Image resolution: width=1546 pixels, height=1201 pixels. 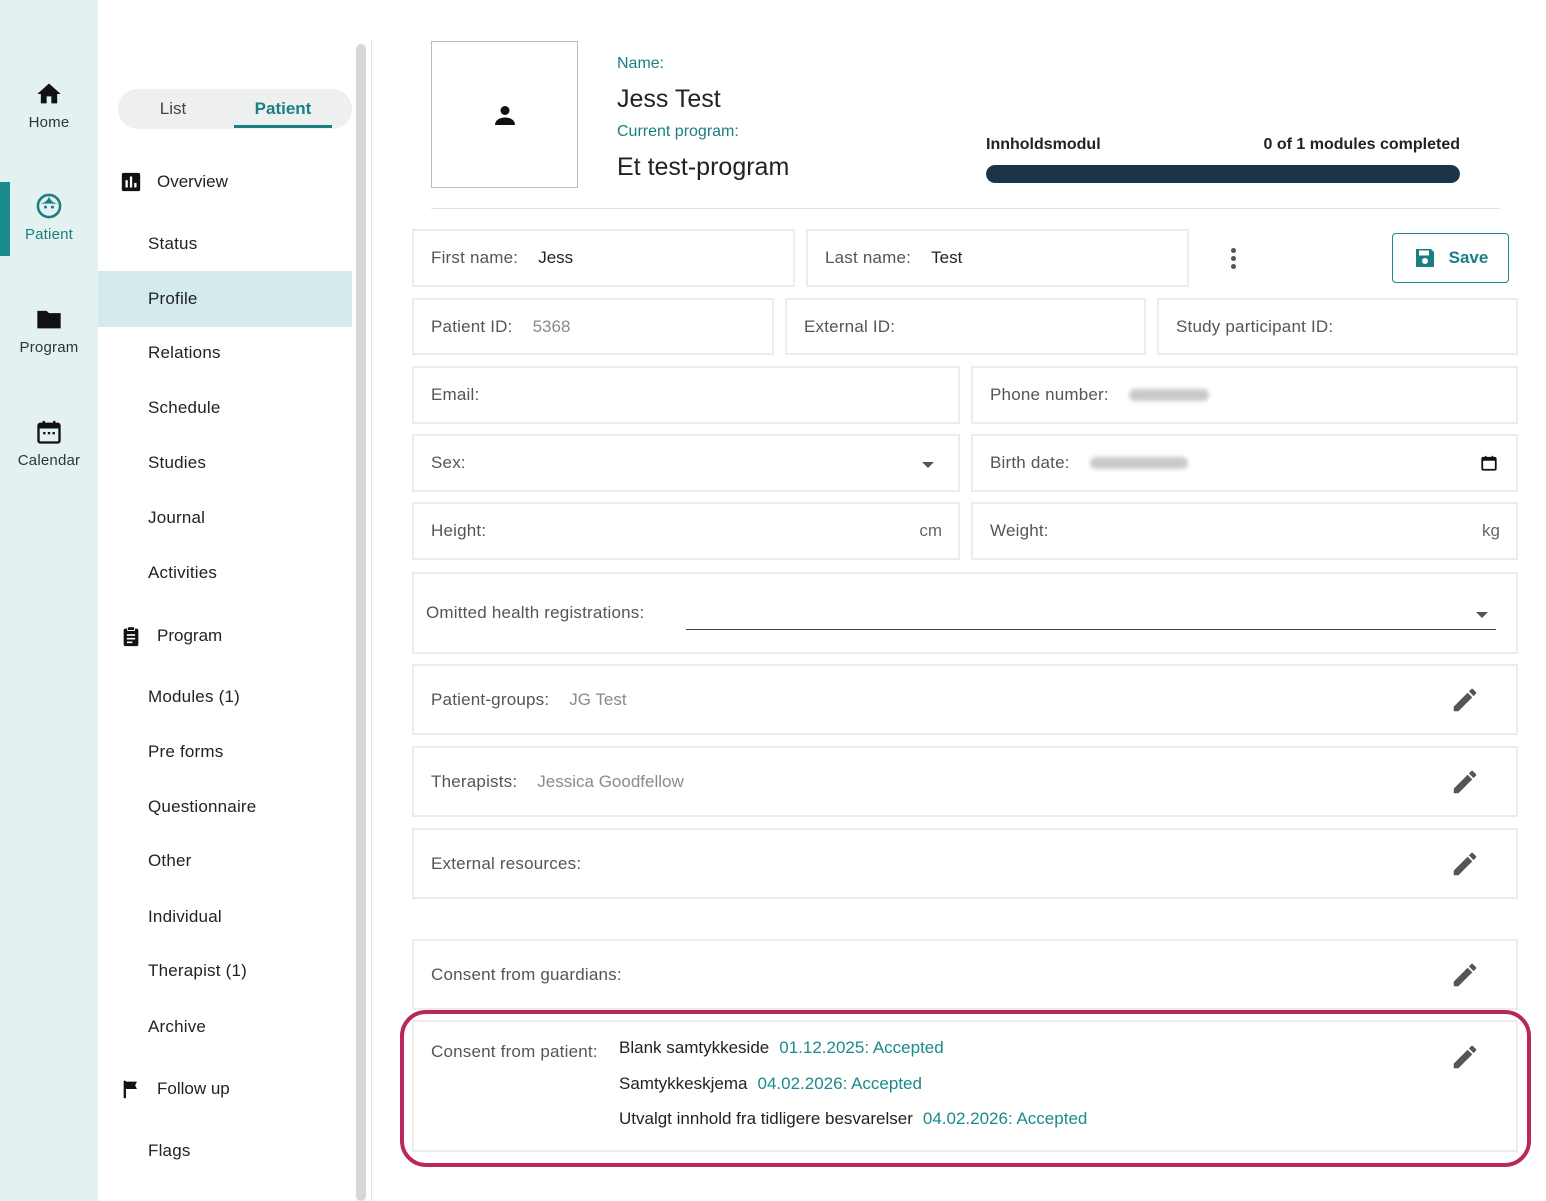 What do you see at coordinates (1244, 531) in the screenshot?
I see `weight-field: Weight: kg` at bounding box center [1244, 531].